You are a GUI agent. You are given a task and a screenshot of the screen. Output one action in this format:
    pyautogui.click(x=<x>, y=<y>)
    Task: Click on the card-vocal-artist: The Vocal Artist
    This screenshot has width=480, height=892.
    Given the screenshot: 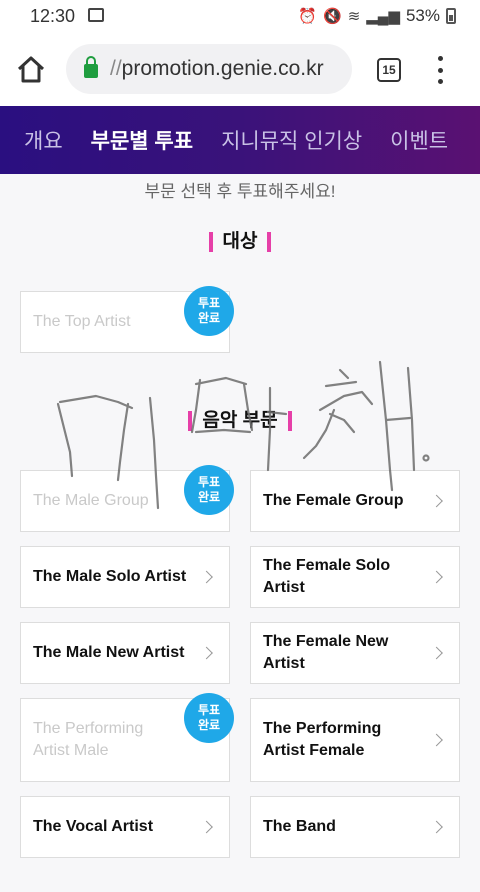 What is the action you would take?
    pyautogui.click(x=125, y=827)
    